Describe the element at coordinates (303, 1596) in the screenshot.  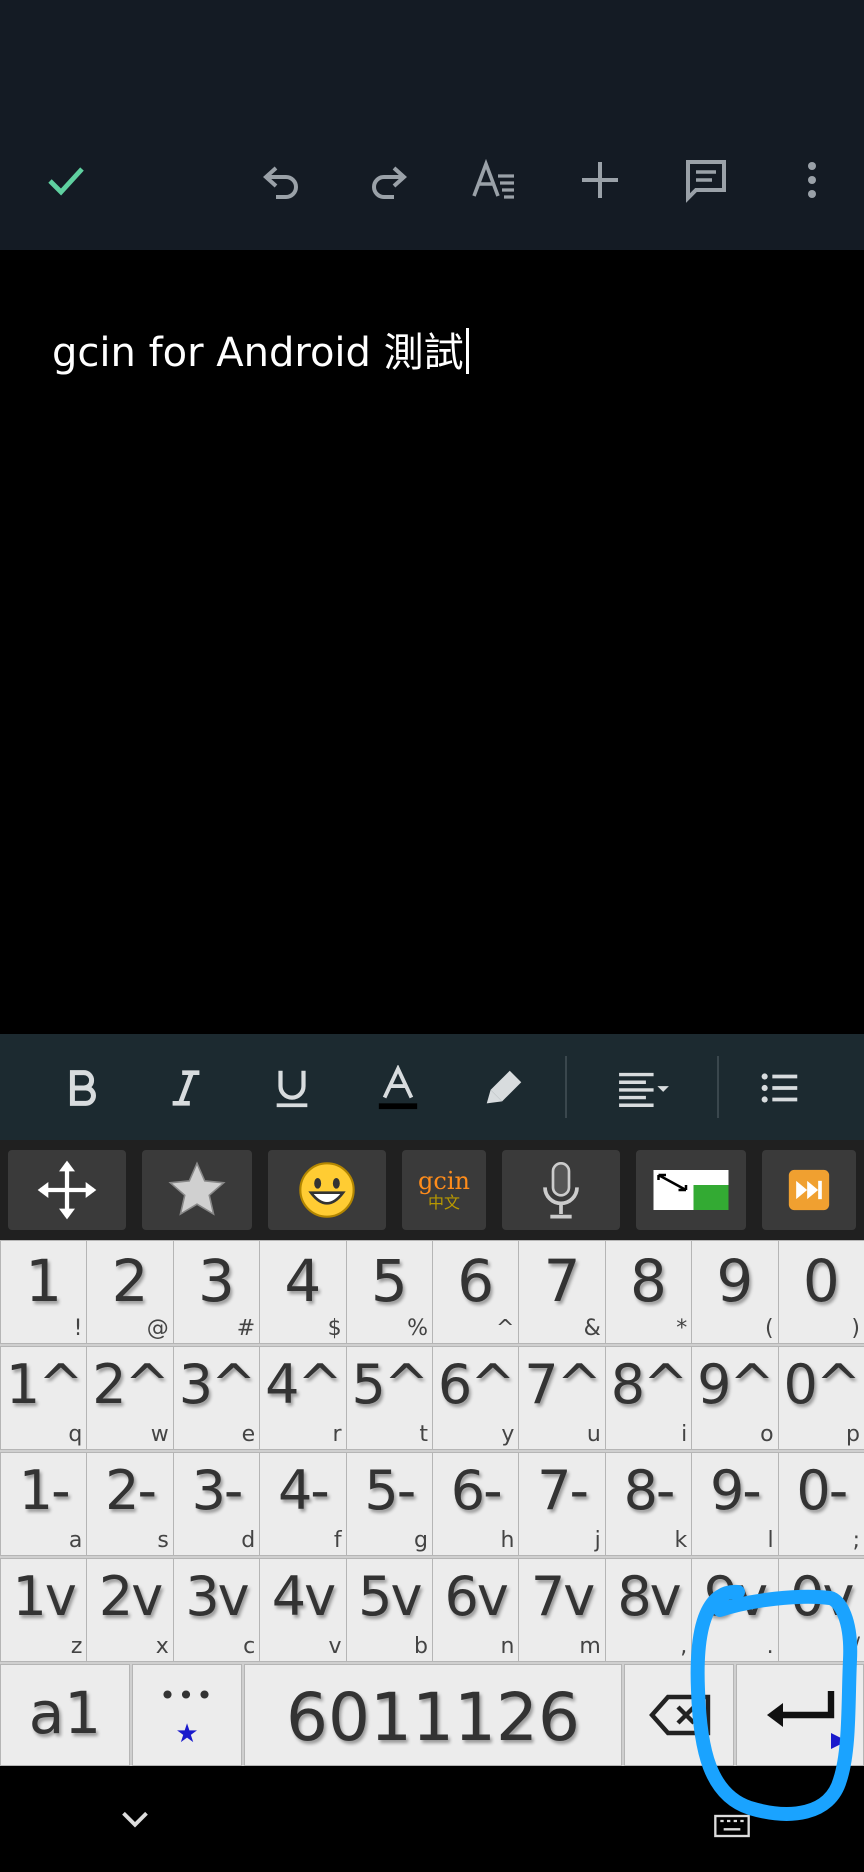
I see `key-main-label: 4v` at that location.